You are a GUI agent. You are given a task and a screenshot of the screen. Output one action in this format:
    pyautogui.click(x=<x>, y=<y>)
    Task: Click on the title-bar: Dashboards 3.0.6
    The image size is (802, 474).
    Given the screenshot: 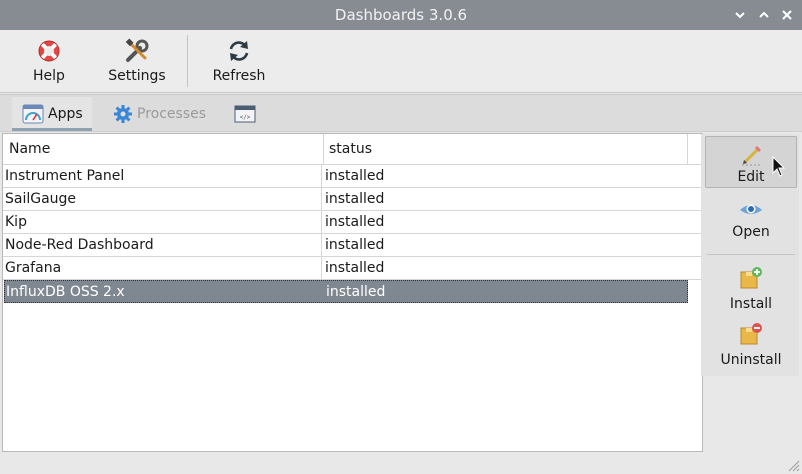 What is the action you would take?
    pyautogui.click(x=401, y=15)
    